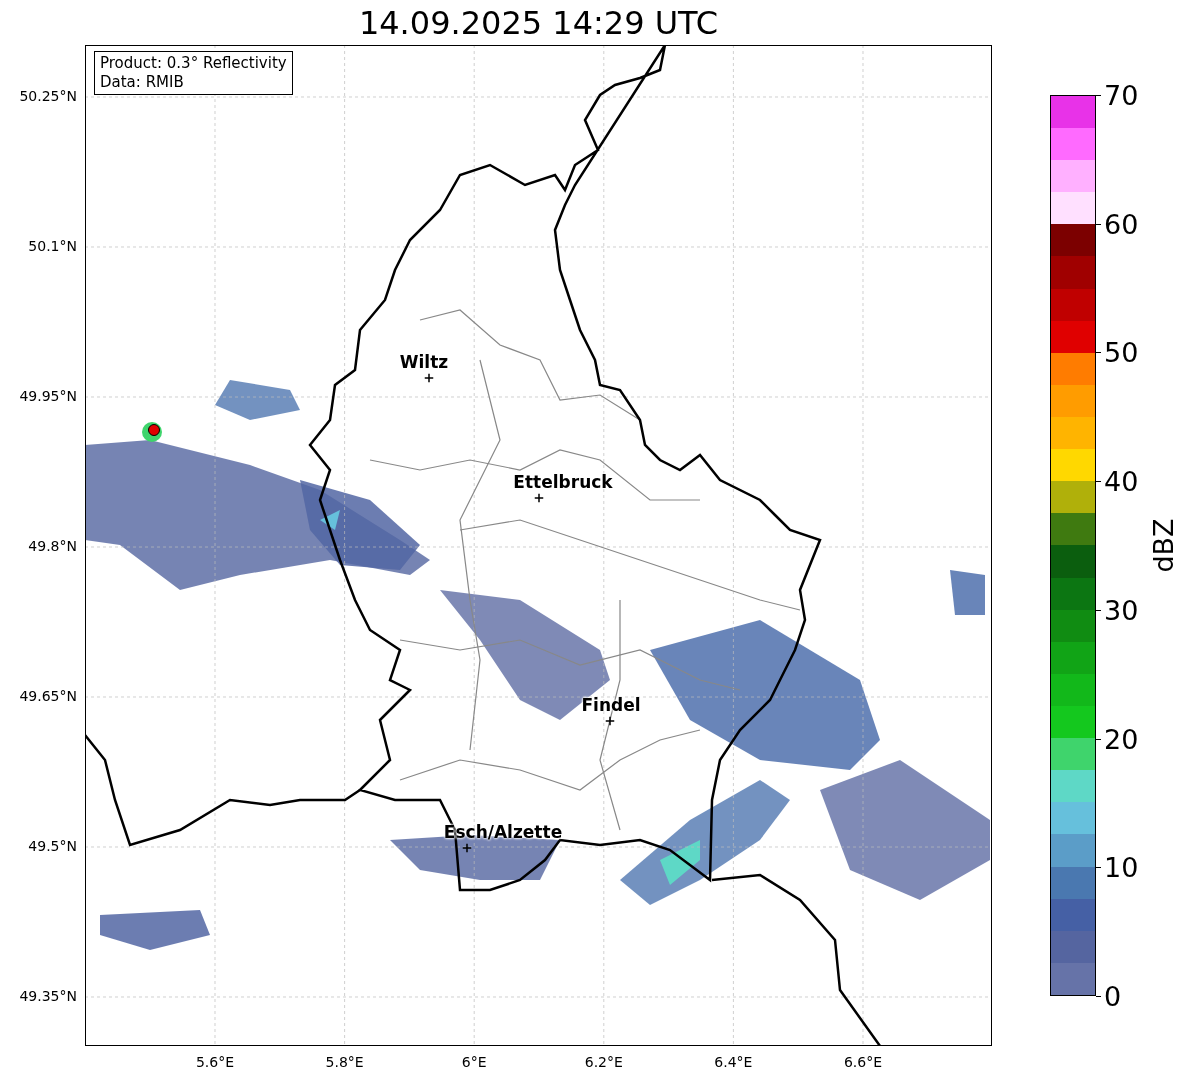  What do you see at coordinates (1113, 996) in the screenshot?
I see `colorbar-tick-label: 0` at bounding box center [1113, 996].